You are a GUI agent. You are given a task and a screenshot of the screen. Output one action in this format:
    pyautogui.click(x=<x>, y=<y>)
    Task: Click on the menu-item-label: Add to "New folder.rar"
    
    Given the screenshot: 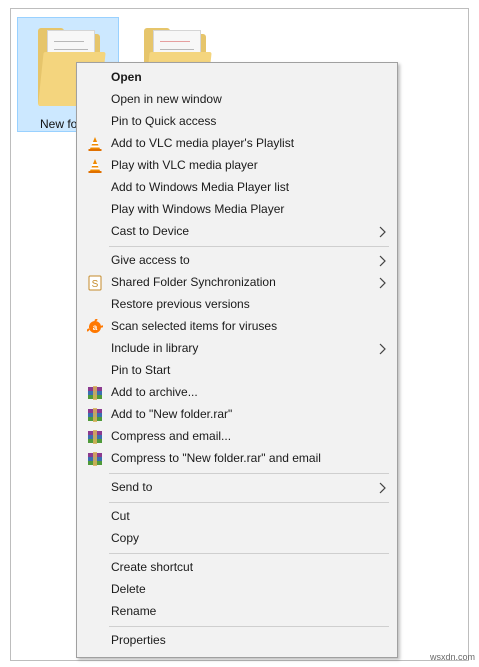 What is the action you would take?
    pyautogui.click(x=172, y=414)
    